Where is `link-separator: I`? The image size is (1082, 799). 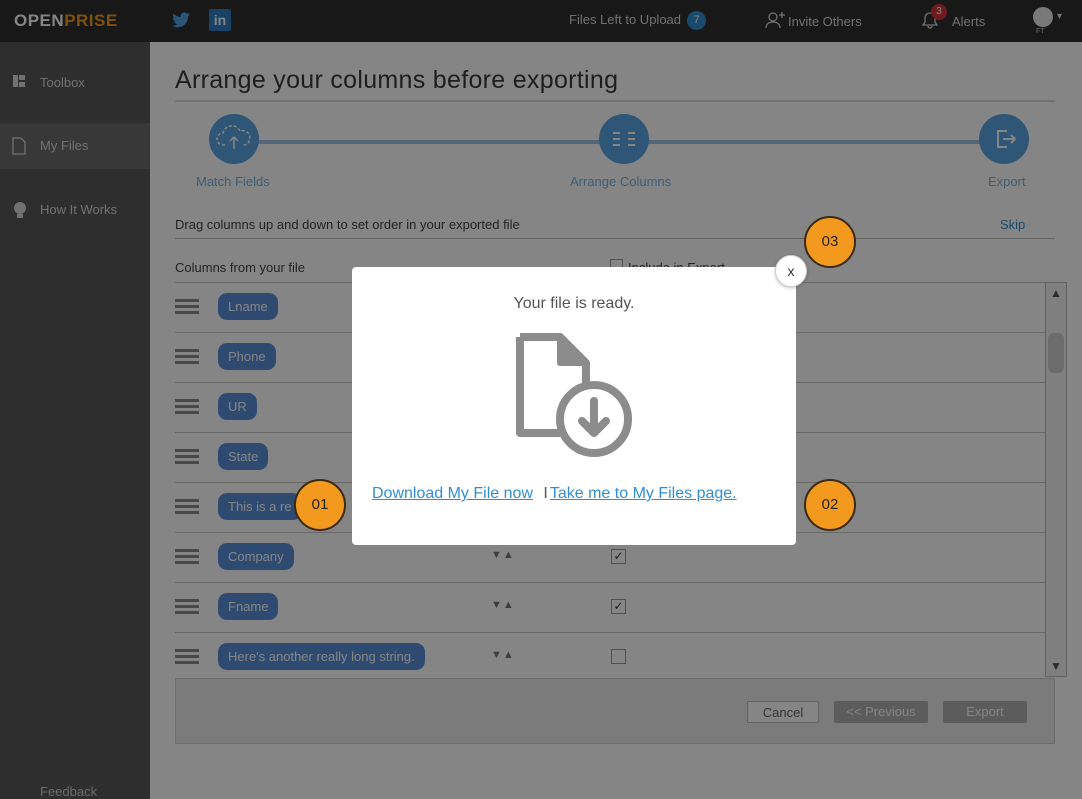
link-separator: I is located at coordinates (545, 493).